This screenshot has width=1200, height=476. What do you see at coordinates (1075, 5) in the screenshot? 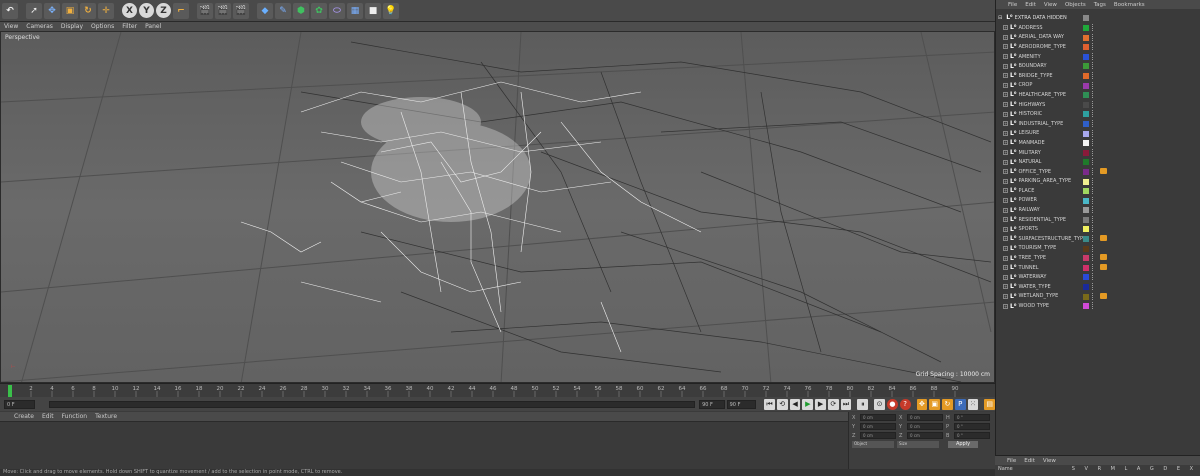
I see `om-menu-objects: Objects` at bounding box center [1075, 5].